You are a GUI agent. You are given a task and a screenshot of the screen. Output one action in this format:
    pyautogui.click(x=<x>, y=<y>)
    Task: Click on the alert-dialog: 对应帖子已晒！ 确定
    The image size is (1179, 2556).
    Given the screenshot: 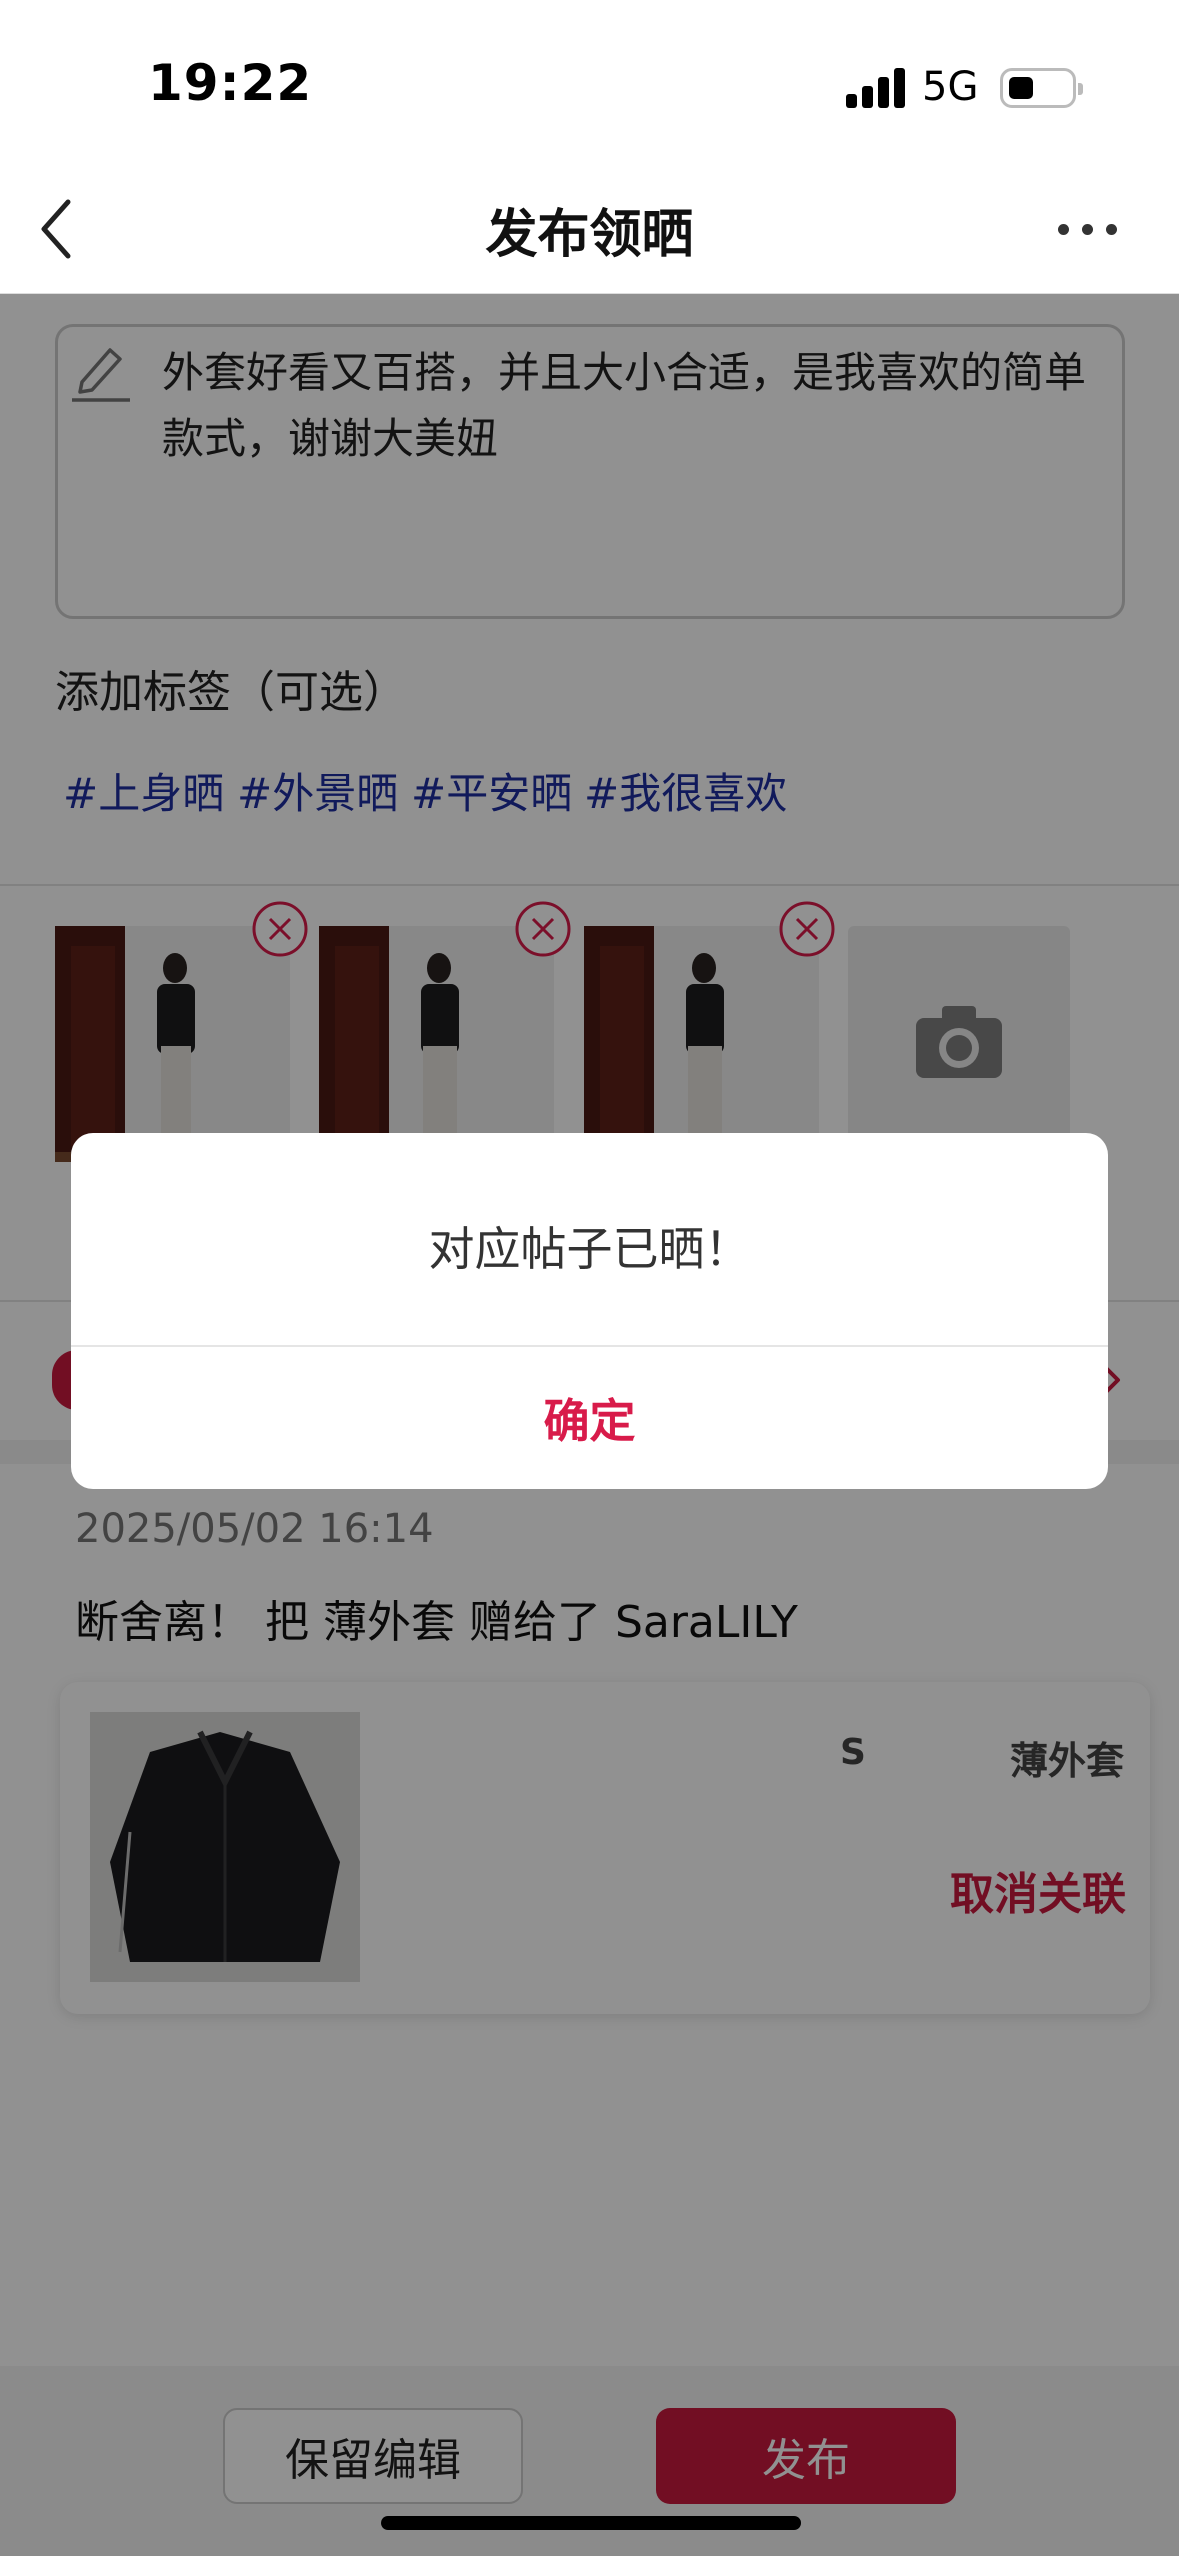 What is the action you would take?
    pyautogui.click(x=589, y=1311)
    